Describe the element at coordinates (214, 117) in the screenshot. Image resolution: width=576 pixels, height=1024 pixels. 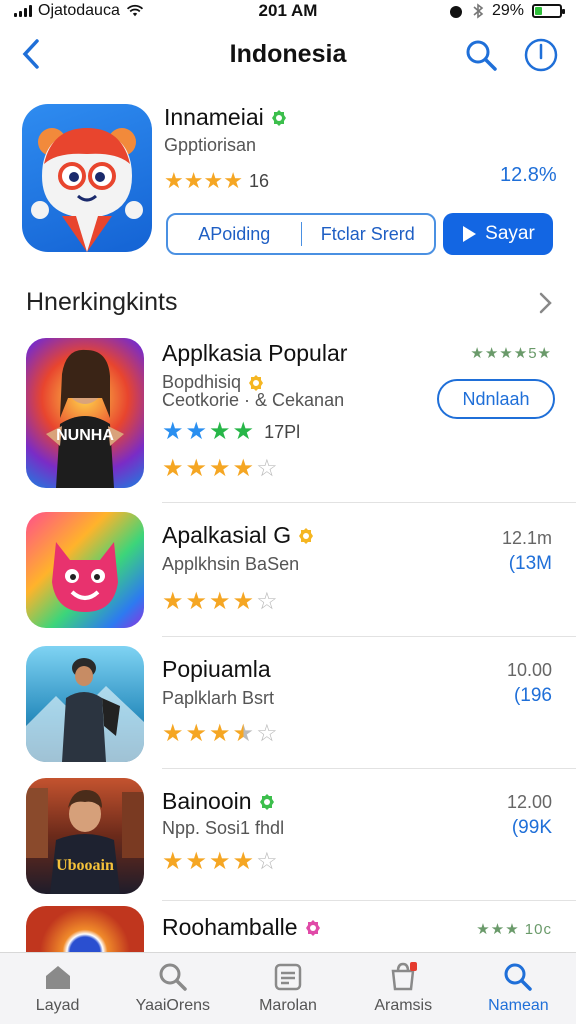
I see `featured-app-title: Innameiai` at that location.